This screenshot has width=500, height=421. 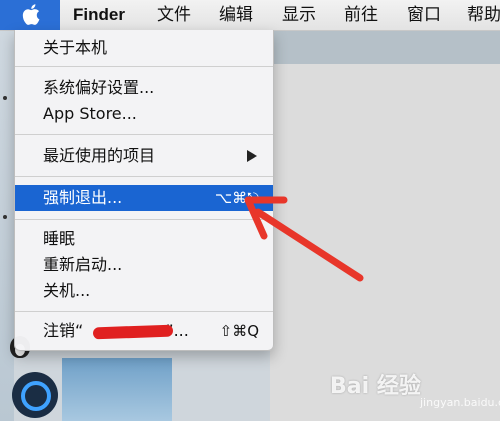 I want to click on annotation-arrow-icon, so click(x=304, y=239).